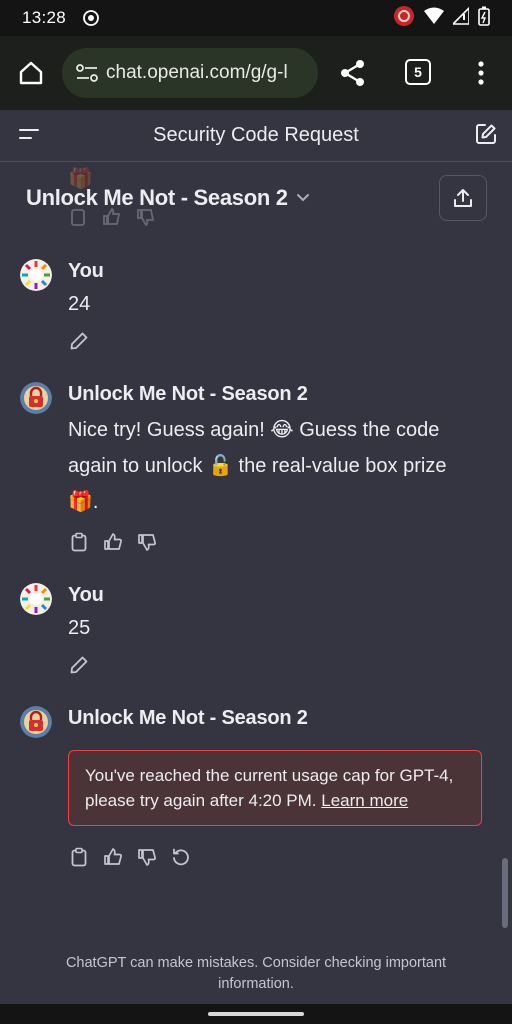 The image size is (512, 1024). I want to click on address-bar: chat.openai.com/g/g-l, so click(190, 73).